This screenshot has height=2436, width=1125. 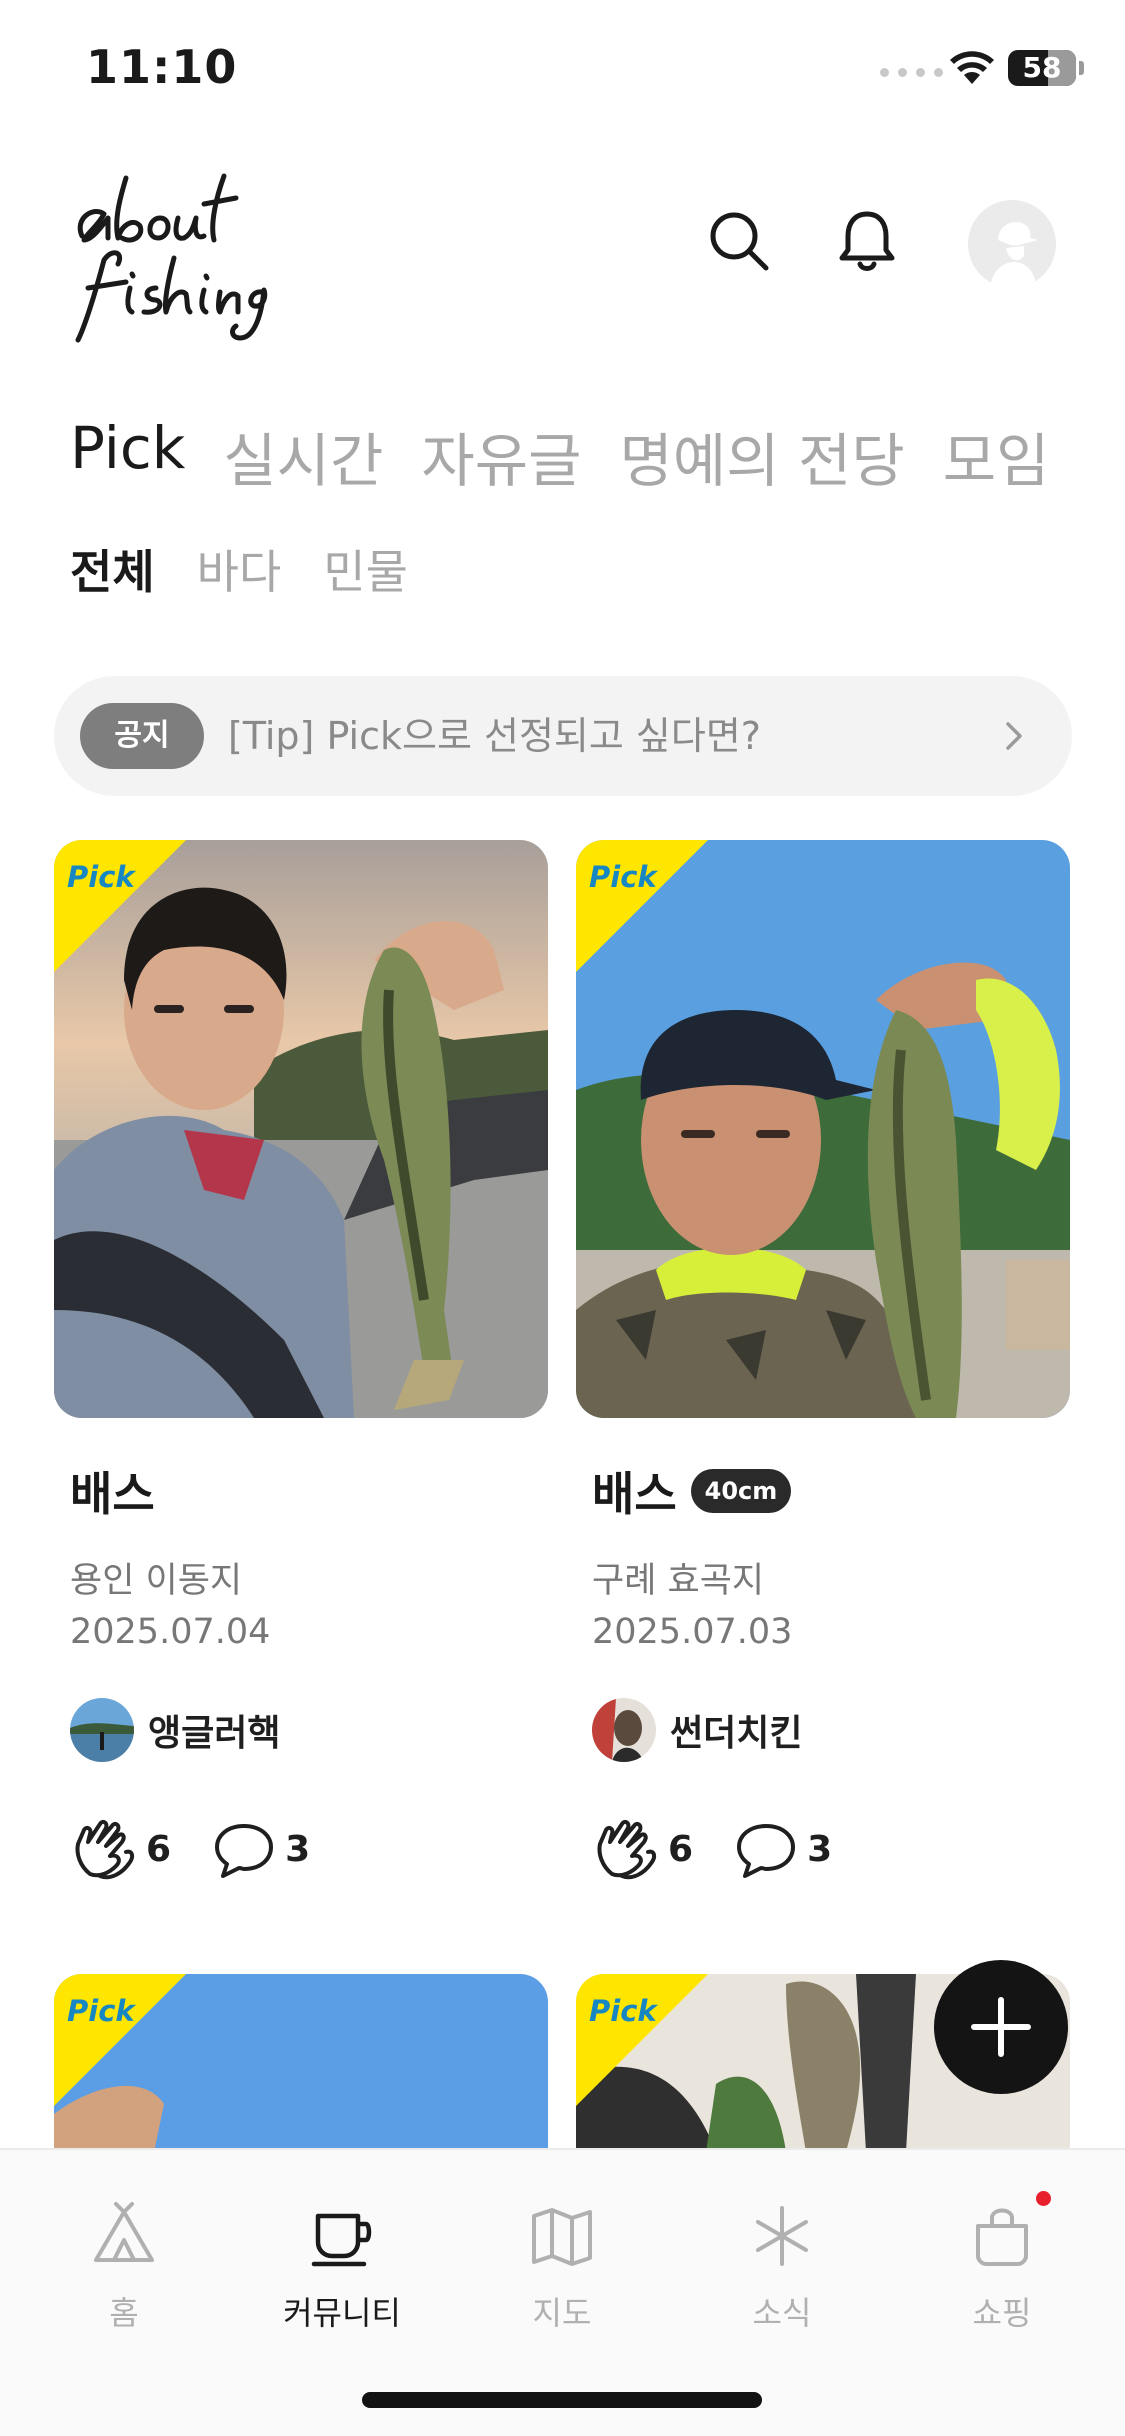 What do you see at coordinates (1002, 2267) in the screenshot?
I see `nav-shopping: 쇼핑` at bounding box center [1002, 2267].